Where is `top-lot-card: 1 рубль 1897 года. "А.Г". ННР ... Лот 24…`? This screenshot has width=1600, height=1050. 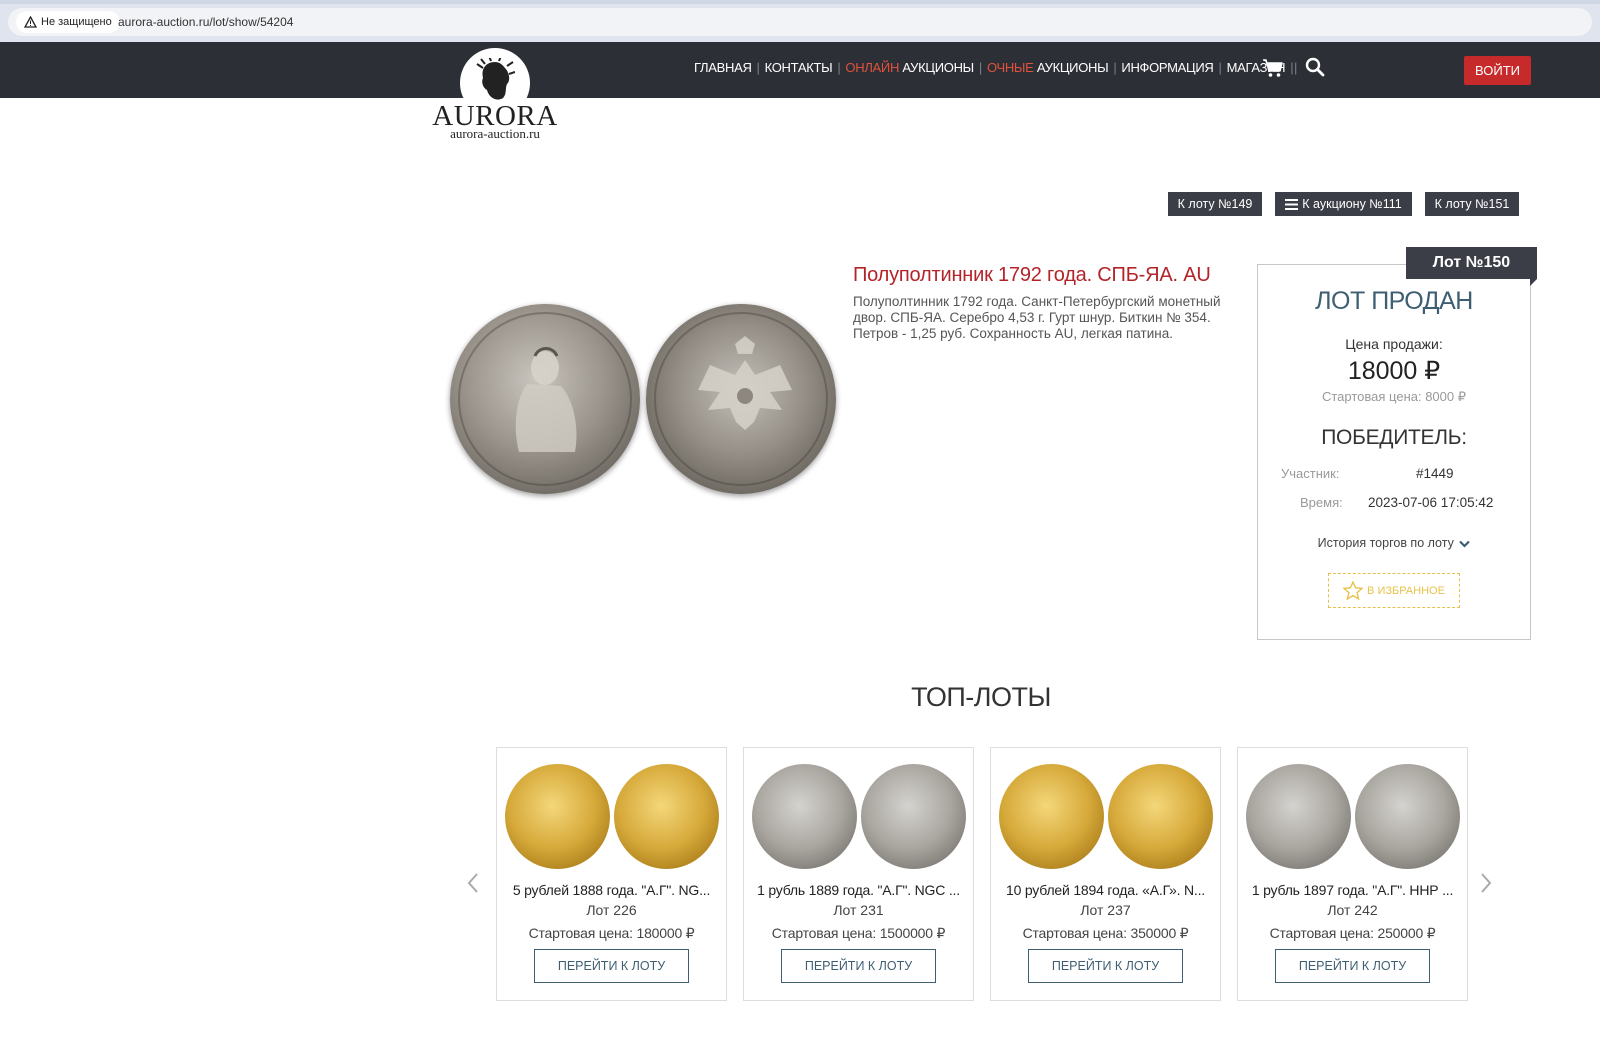 top-lot-card: 1 рубль 1897 года. "А.Г". ННР ... Лот 24… is located at coordinates (1352, 874).